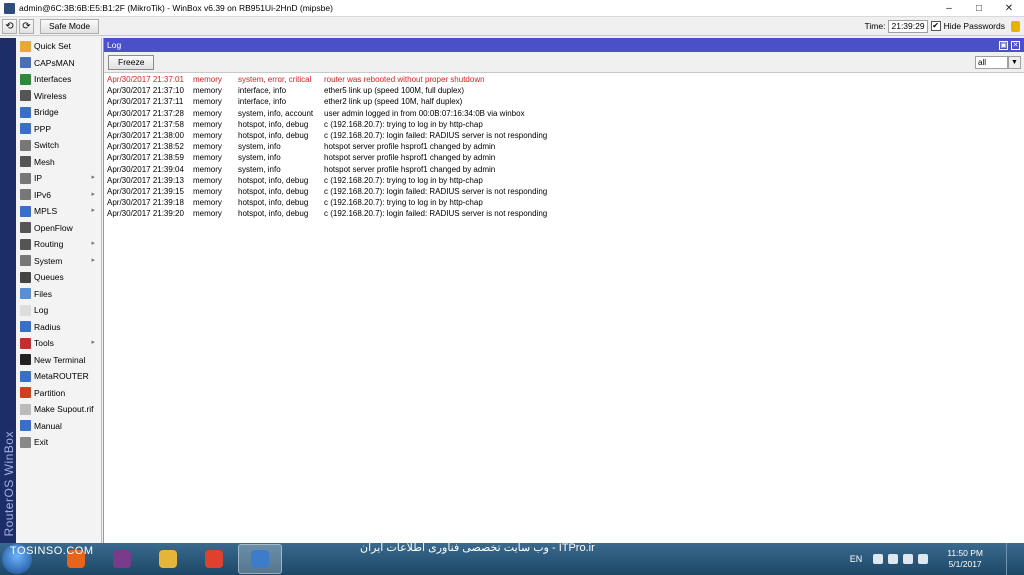 This screenshot has height=575, width=1024. Describe the element at coordinates (41, 442) in the screenshot. I see `sidebar-item-label: Exit` at that location.